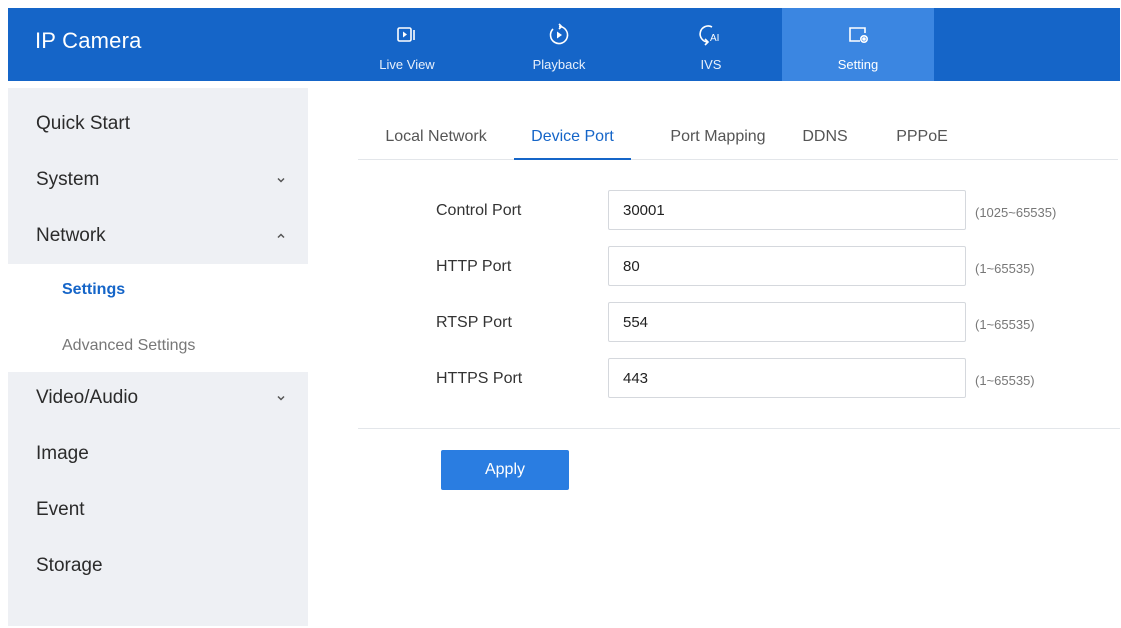 The height and width of the screenshot is (628, 1121). I want to click on sidebar-item-quick-start: Quick Start, so click(158, 124).